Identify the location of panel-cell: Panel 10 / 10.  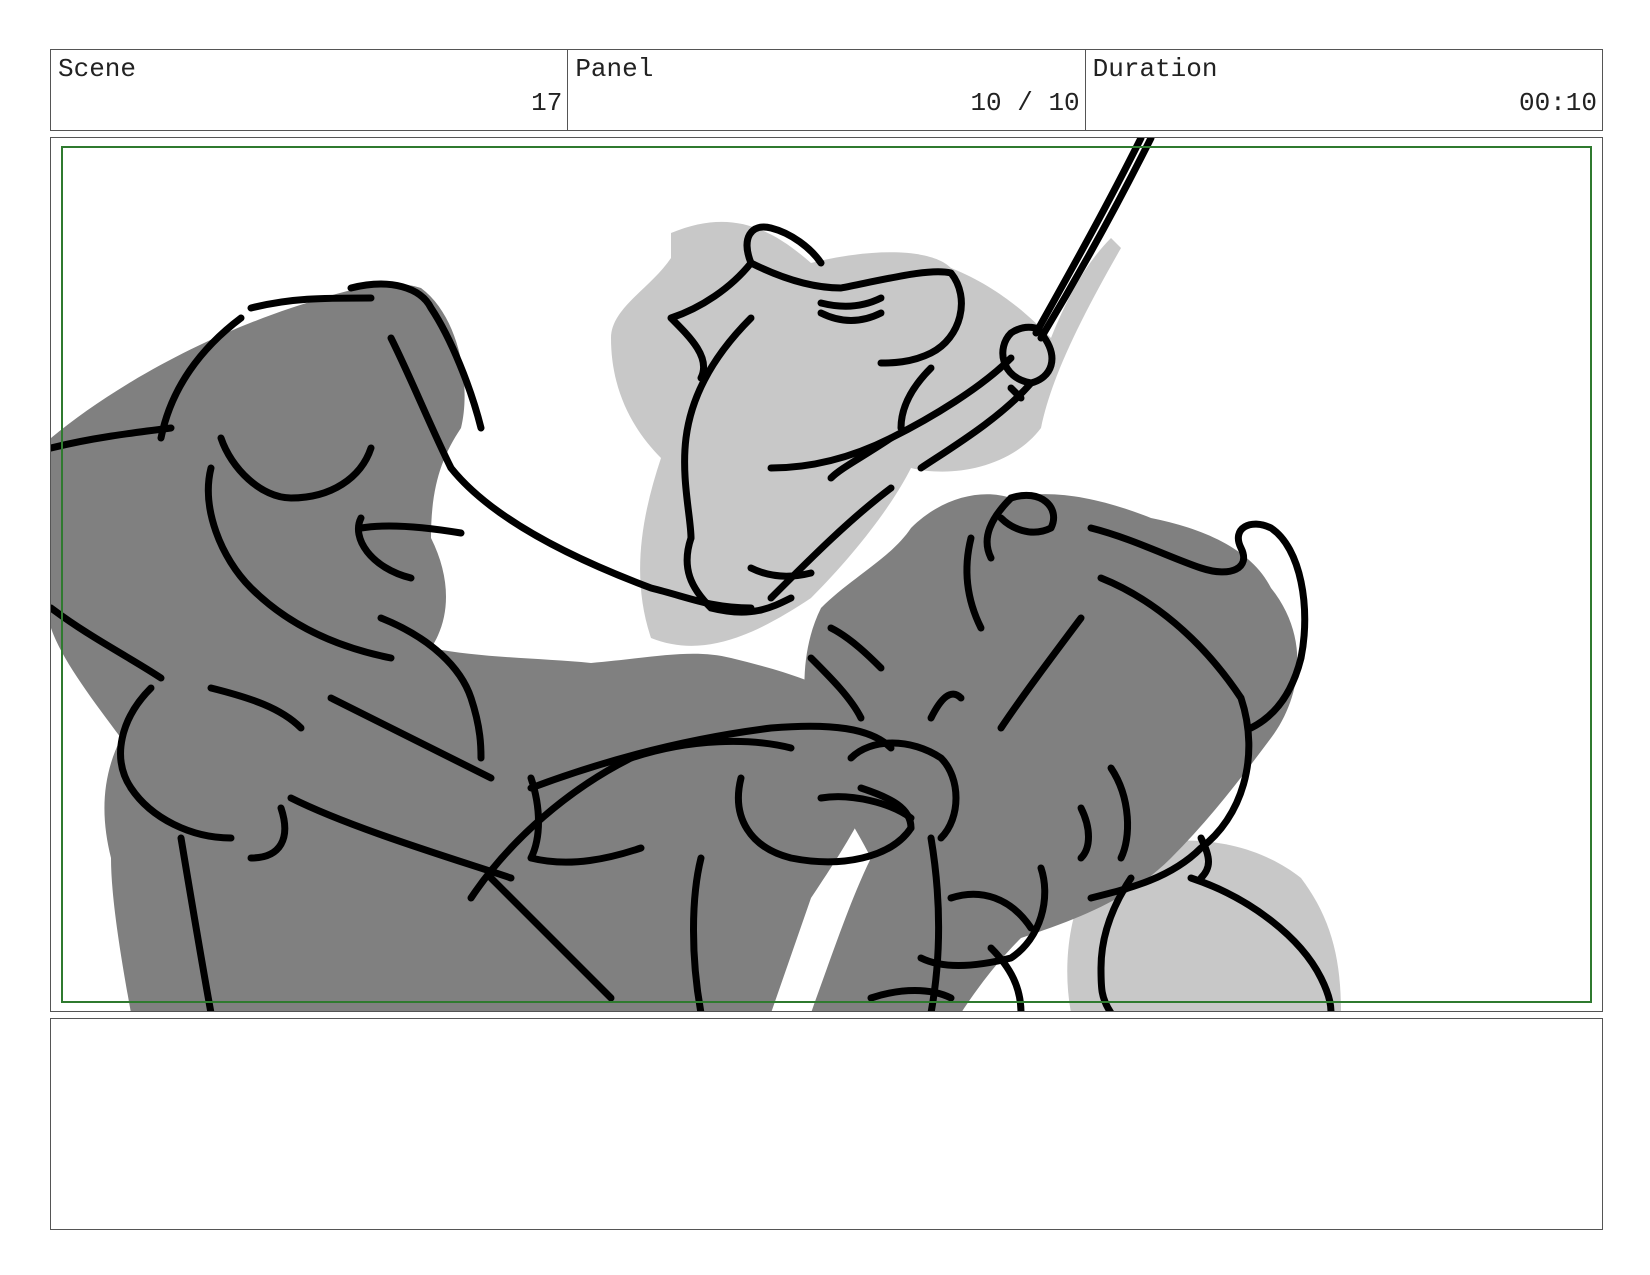
(827, 90).